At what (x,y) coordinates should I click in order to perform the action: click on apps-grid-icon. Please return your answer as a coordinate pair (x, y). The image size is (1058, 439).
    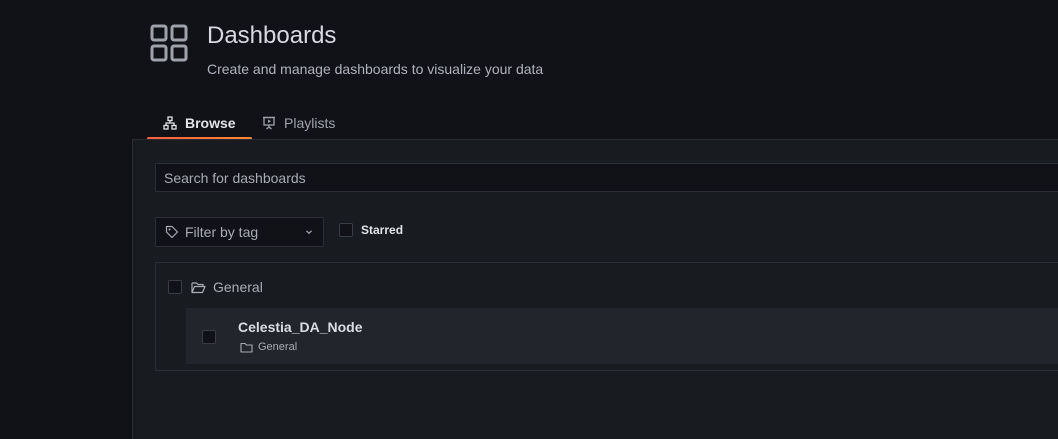
    Looking at the image, I should click on (169, 43).